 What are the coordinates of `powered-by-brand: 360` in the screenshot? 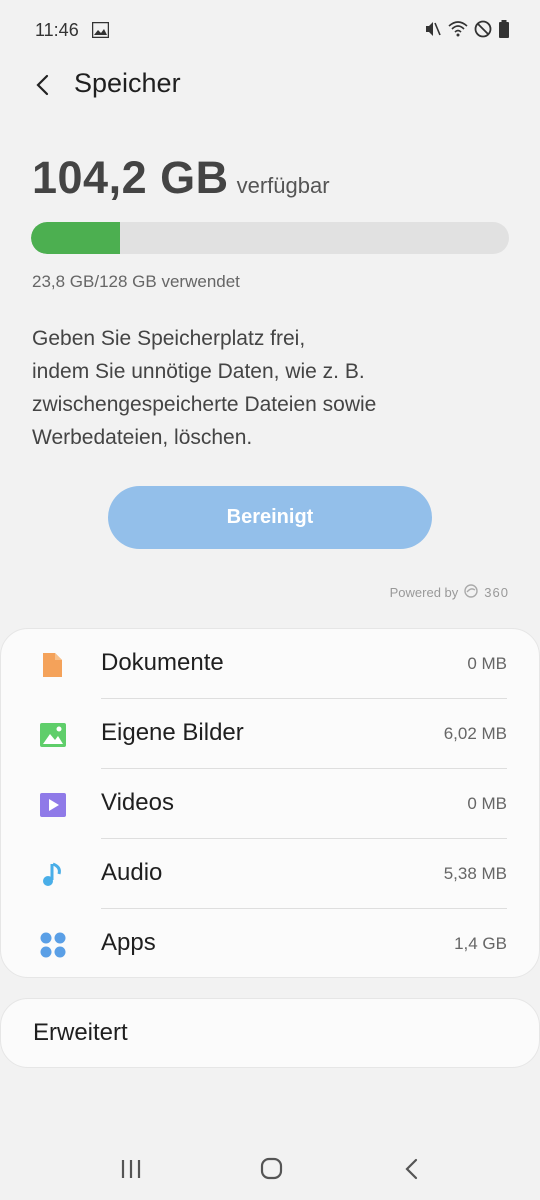 It's located at (496, 592).